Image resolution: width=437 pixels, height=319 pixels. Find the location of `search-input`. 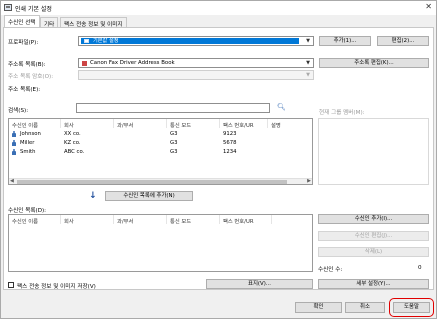

search-input is located at coordinates (173, 108).